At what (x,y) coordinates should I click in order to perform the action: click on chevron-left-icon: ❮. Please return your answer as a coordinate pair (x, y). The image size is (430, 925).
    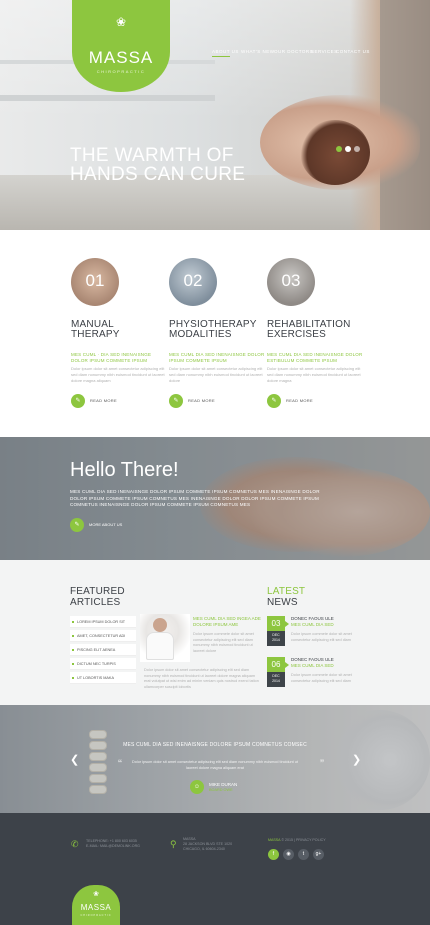
    Looking at the image, I should click on (74, 759).